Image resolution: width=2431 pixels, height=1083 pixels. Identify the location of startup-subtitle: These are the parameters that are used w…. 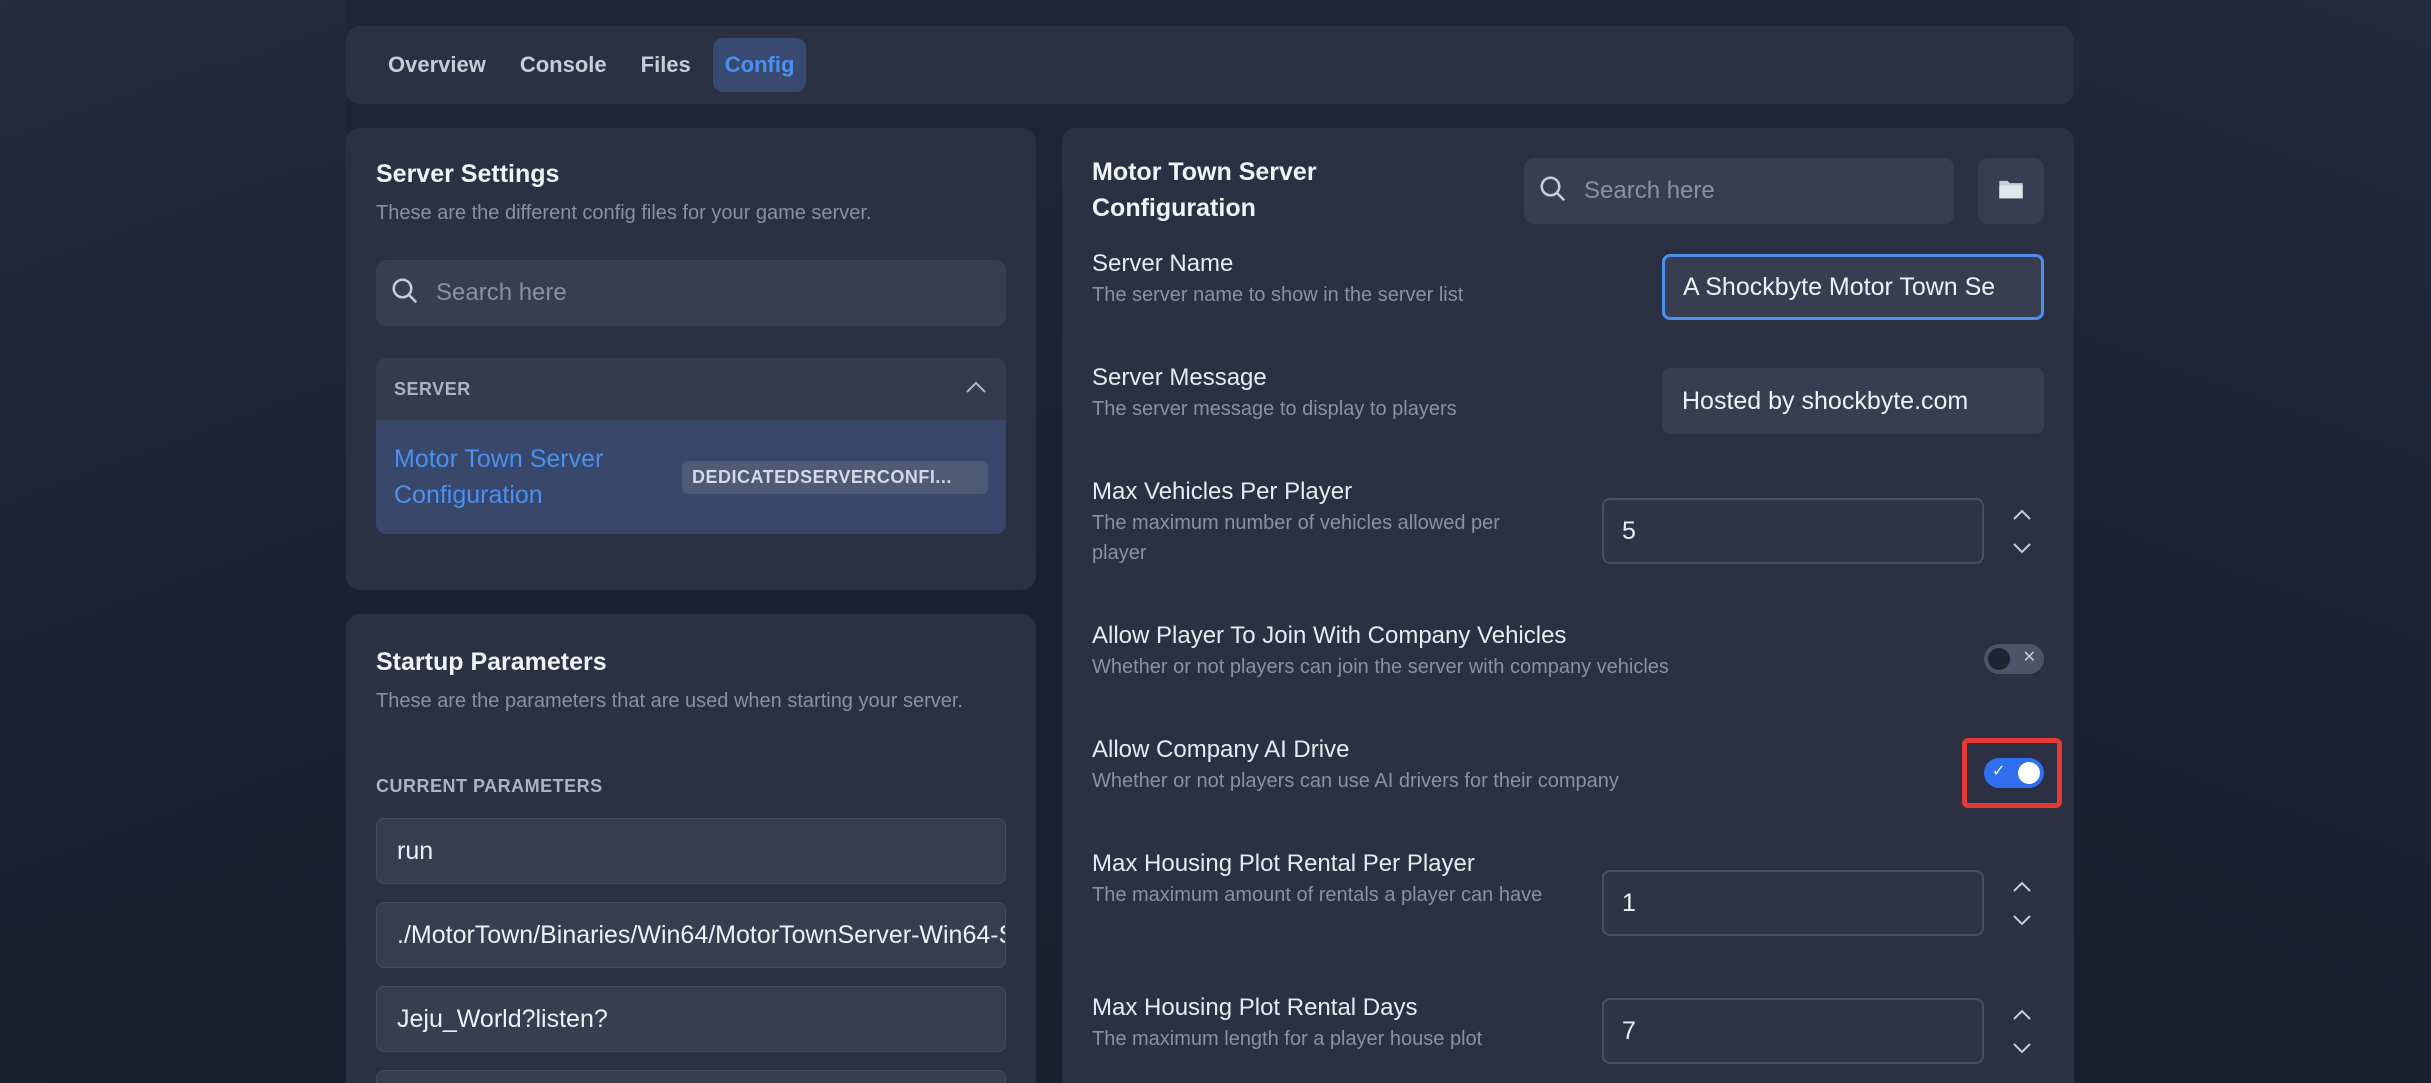
(669, 701).